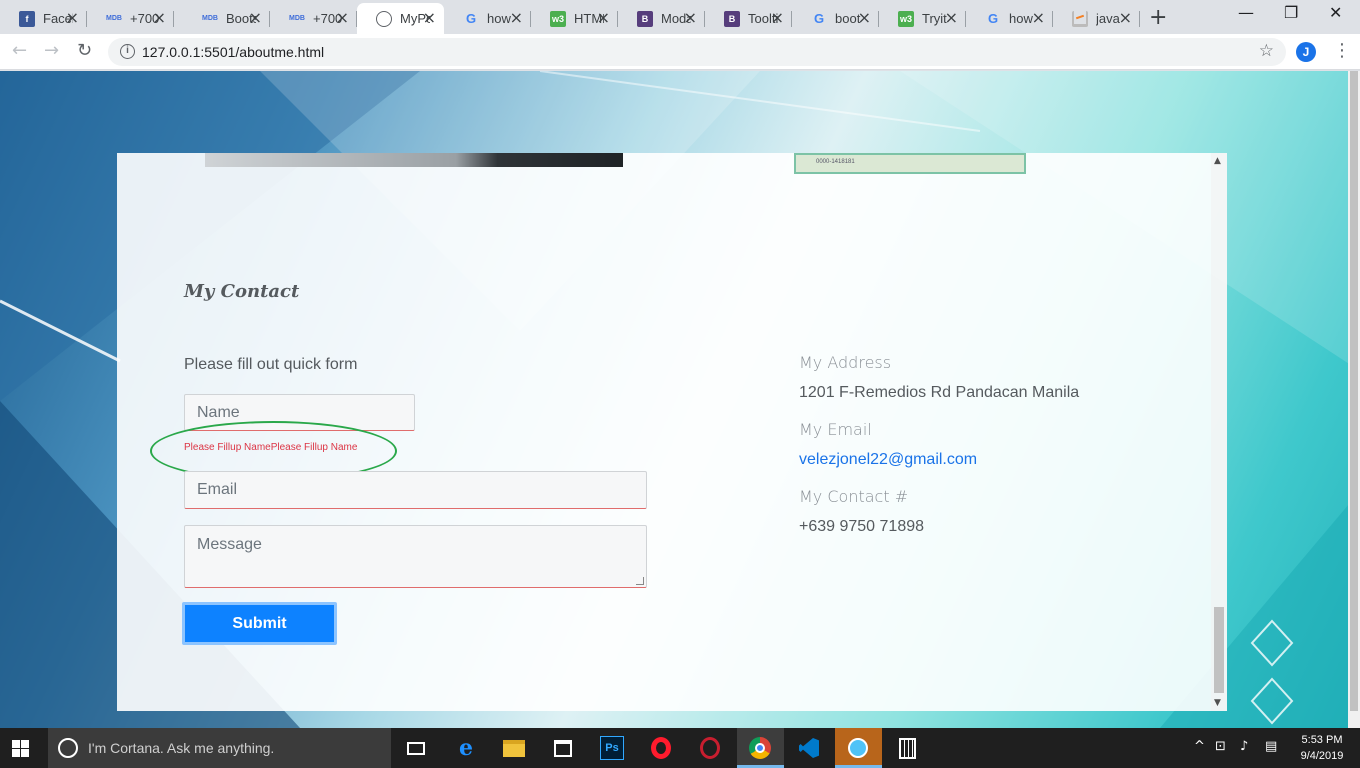 The image size is (1360, 768). Describe the element at coordinates (233, 52) in the screenshot. I see `url-text: 127.0.0.1:5501/aboutme.html` at that location.